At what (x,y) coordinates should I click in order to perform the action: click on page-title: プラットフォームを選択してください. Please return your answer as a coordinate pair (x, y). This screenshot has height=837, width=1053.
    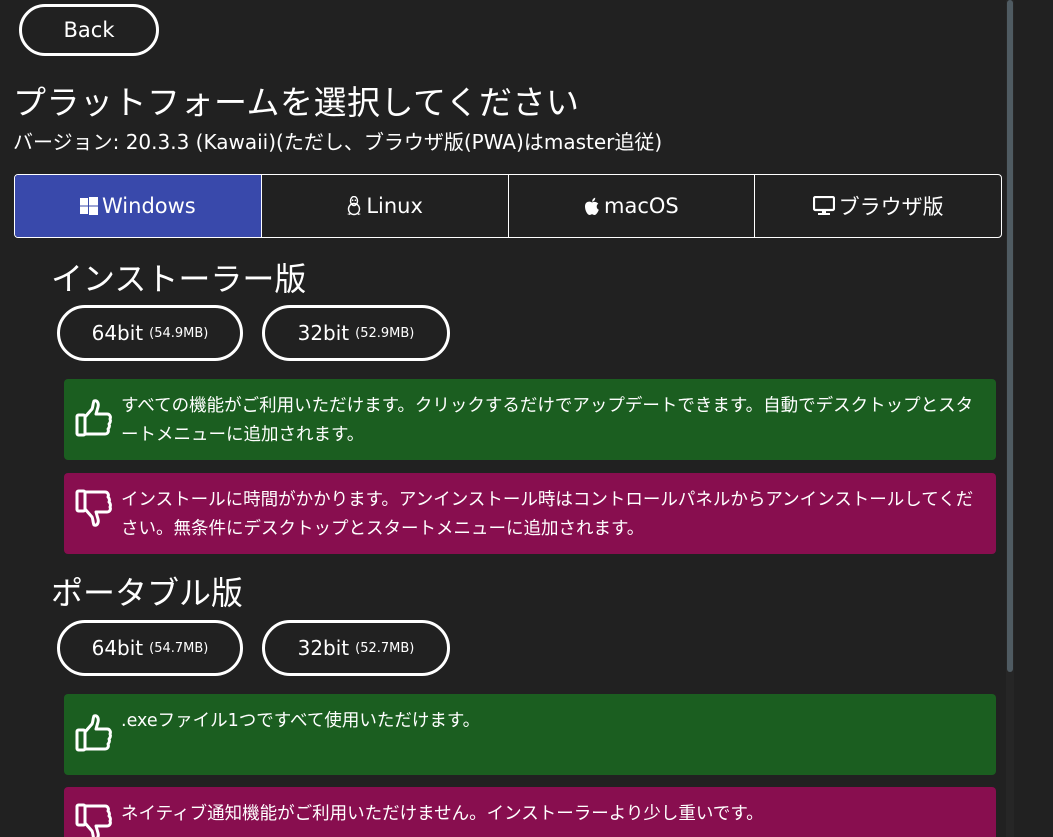
    Looking at the image, I should click on (296, 102).